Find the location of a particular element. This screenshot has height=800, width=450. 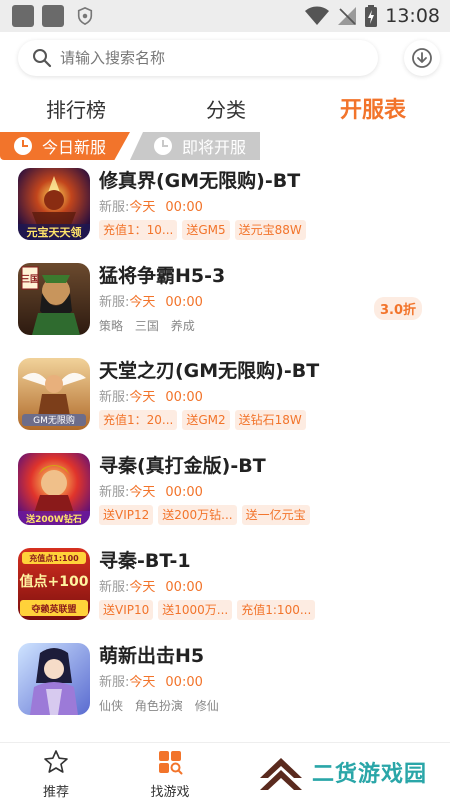

tab-category: 分类 is located at coordinates (226, 108).